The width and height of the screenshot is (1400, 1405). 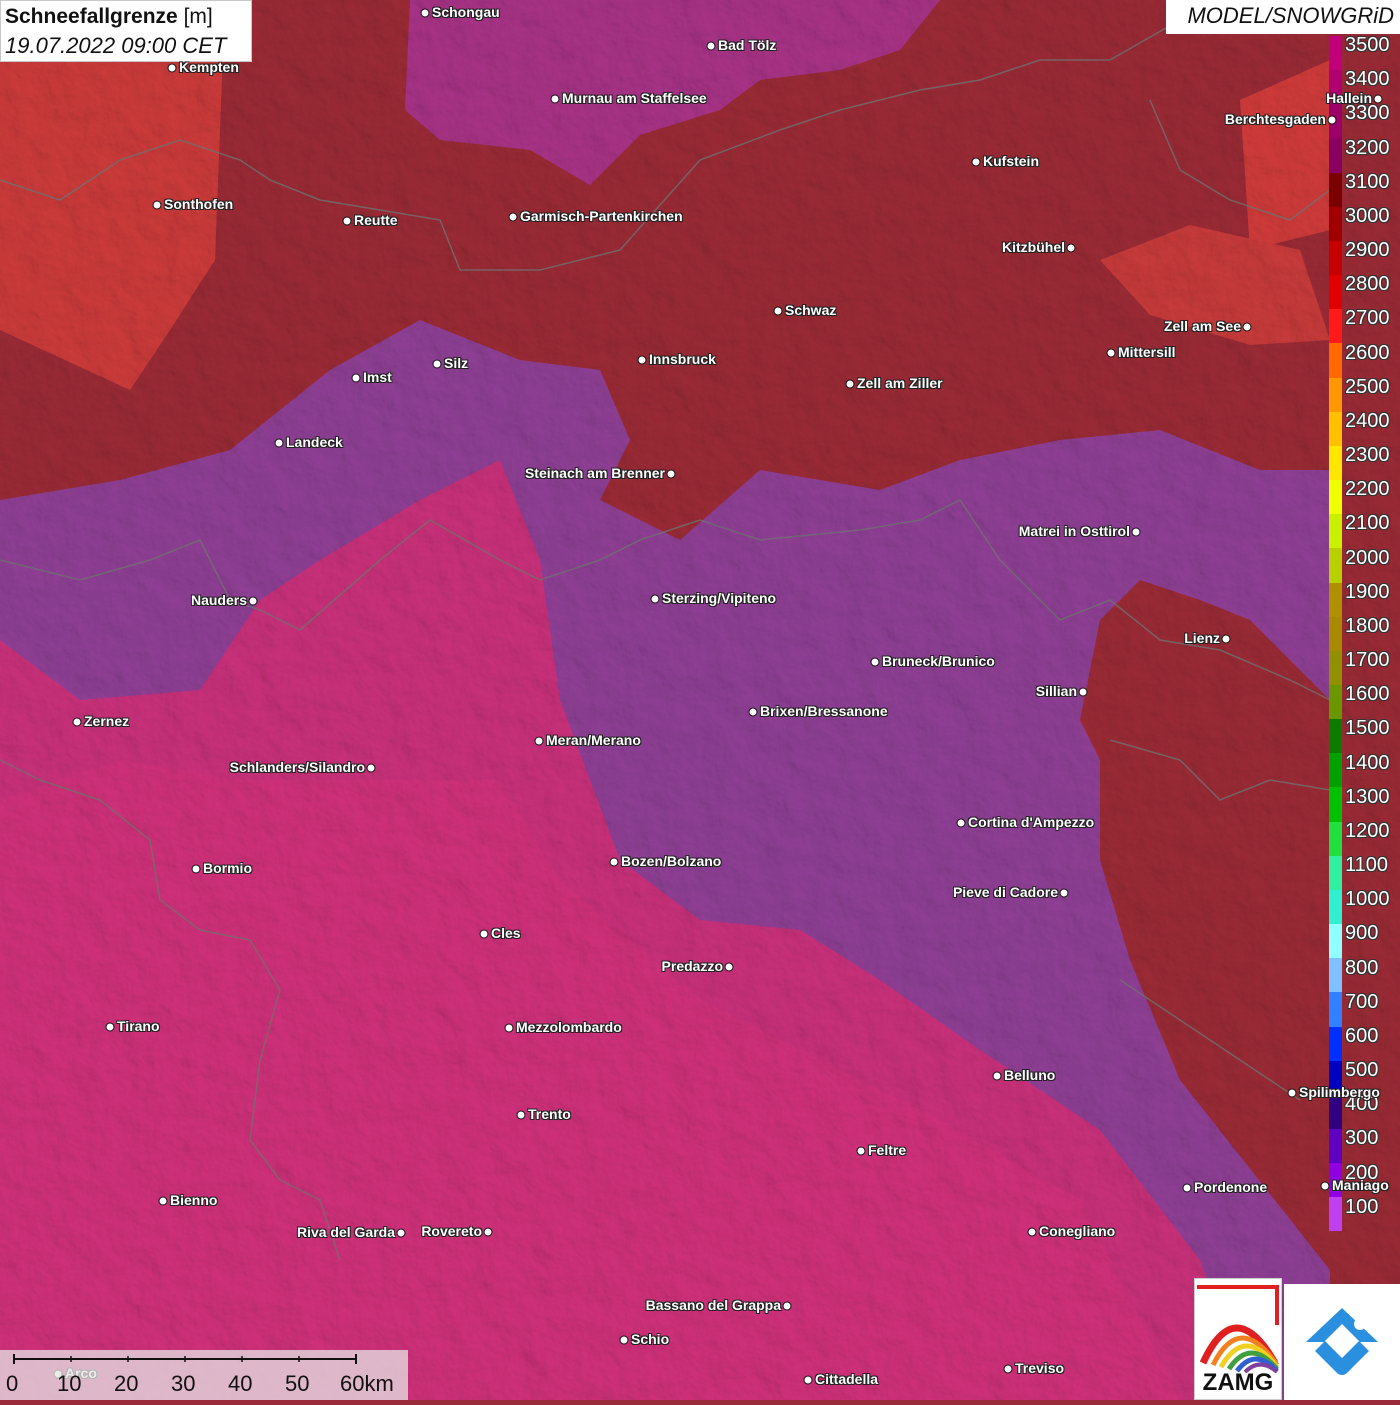 What do you see at coordinates (1367, 147) in the screenshot?
I see `legend-label: 3200` at bounding box center [1367, 147].